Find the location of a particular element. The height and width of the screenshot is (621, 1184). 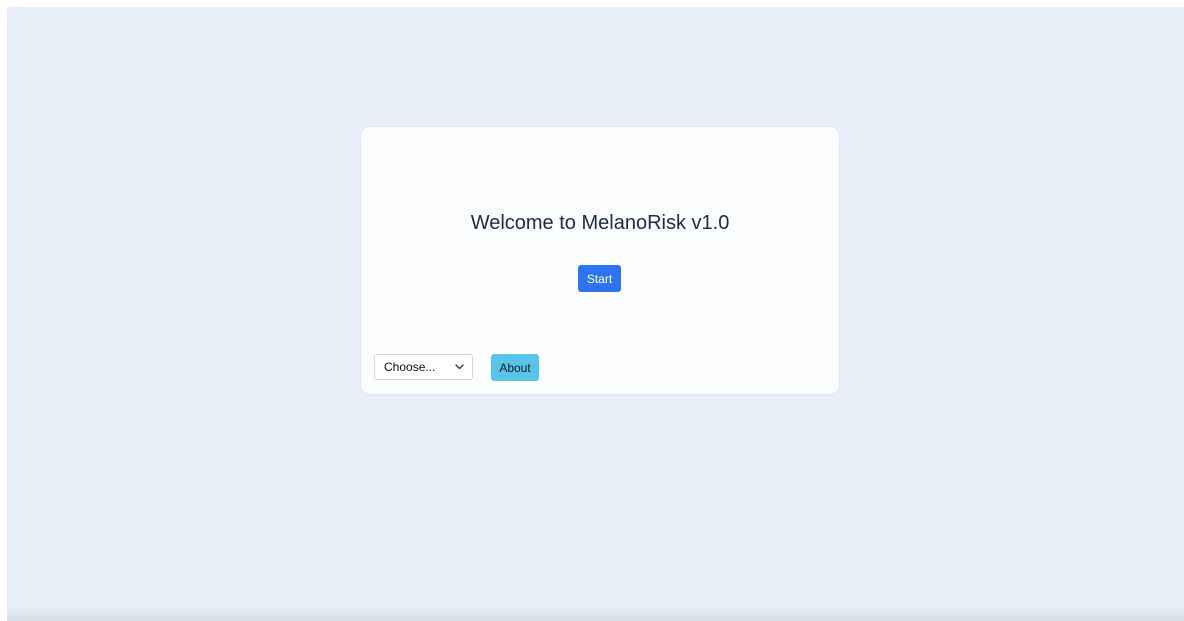

start-button: Start is located at coordinates (599, 278).